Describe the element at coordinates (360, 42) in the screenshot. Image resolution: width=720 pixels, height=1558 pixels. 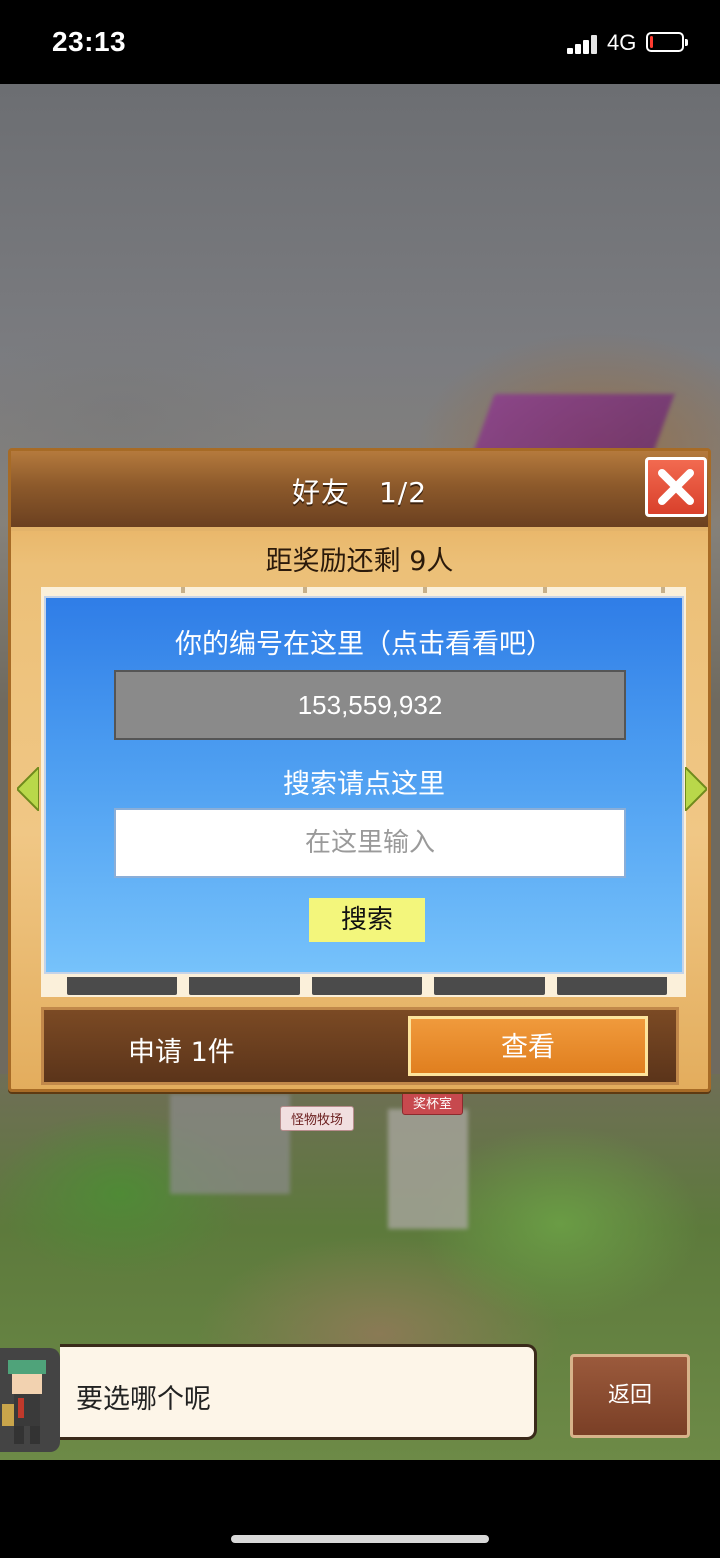
I see `status-bar: 23:13 4G` at that location.